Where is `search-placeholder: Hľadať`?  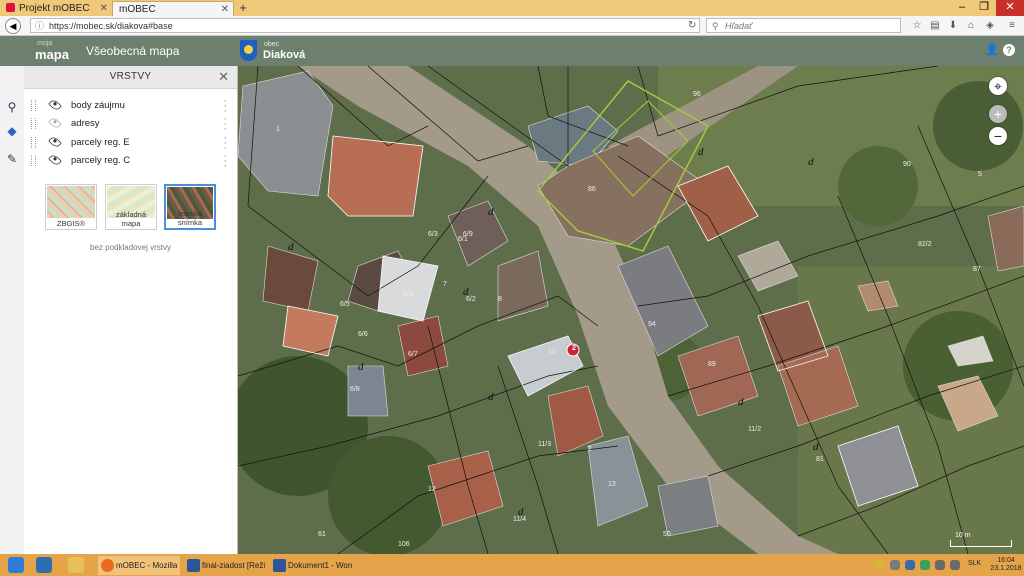
search-placeholder: Hľadať is located at coordinates (739, 26).